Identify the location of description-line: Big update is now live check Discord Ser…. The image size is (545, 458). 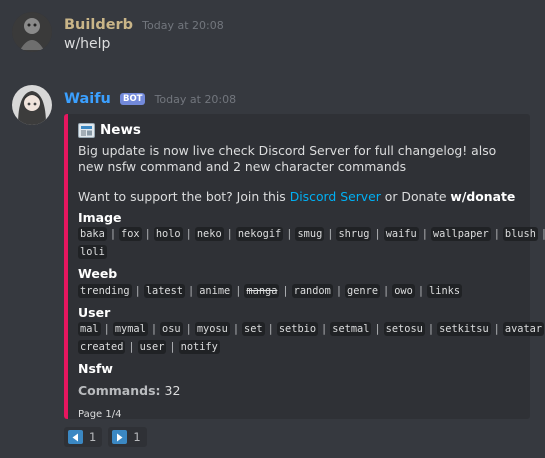
(287, 158).